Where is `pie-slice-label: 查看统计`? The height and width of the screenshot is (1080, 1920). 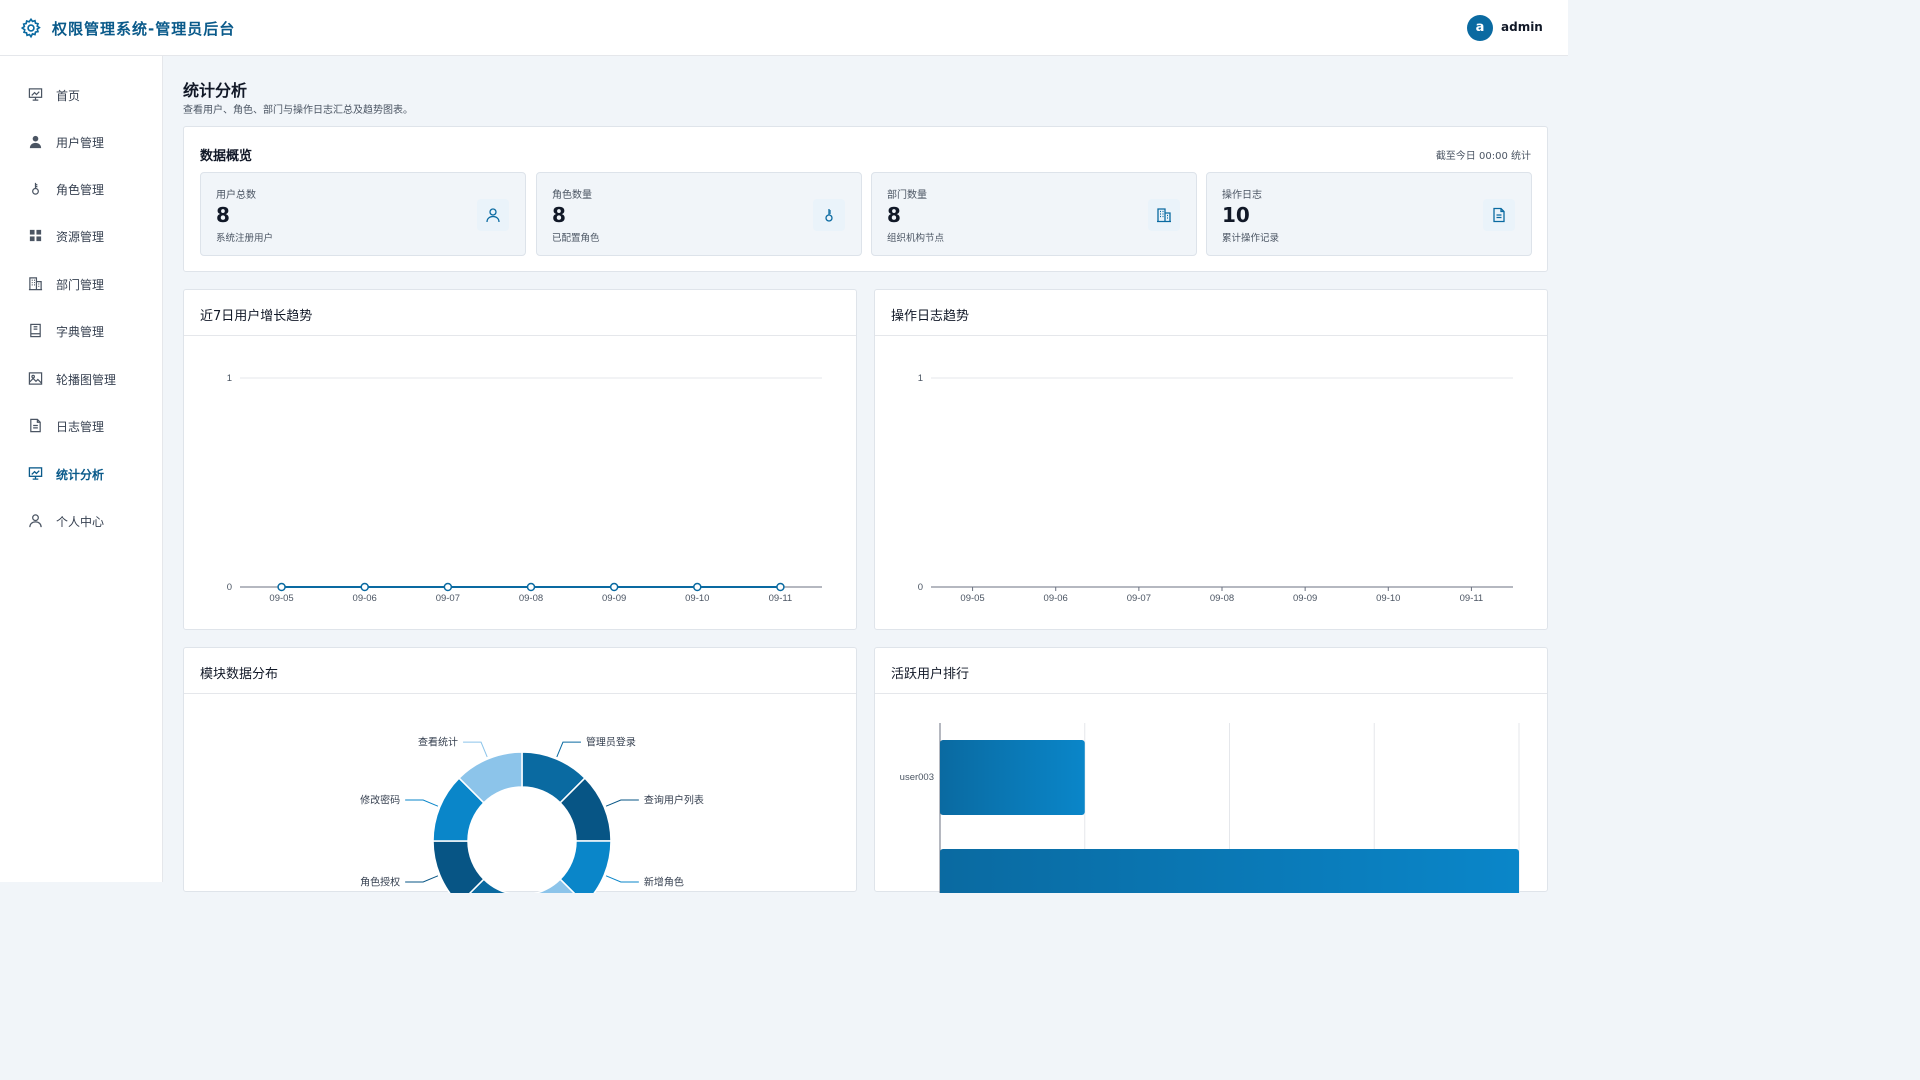
pie-slice-label: 查看统计 is located at coordinates (438, 742).